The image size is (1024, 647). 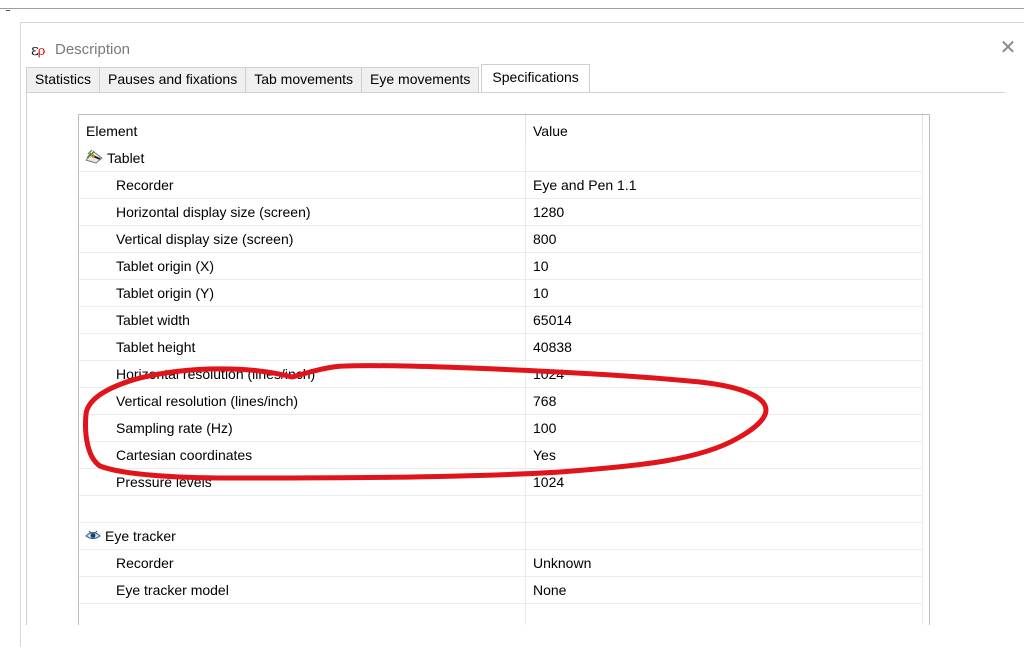 I want to click on element-cell: Tablet origin (Y), so click(x=302, y=293).